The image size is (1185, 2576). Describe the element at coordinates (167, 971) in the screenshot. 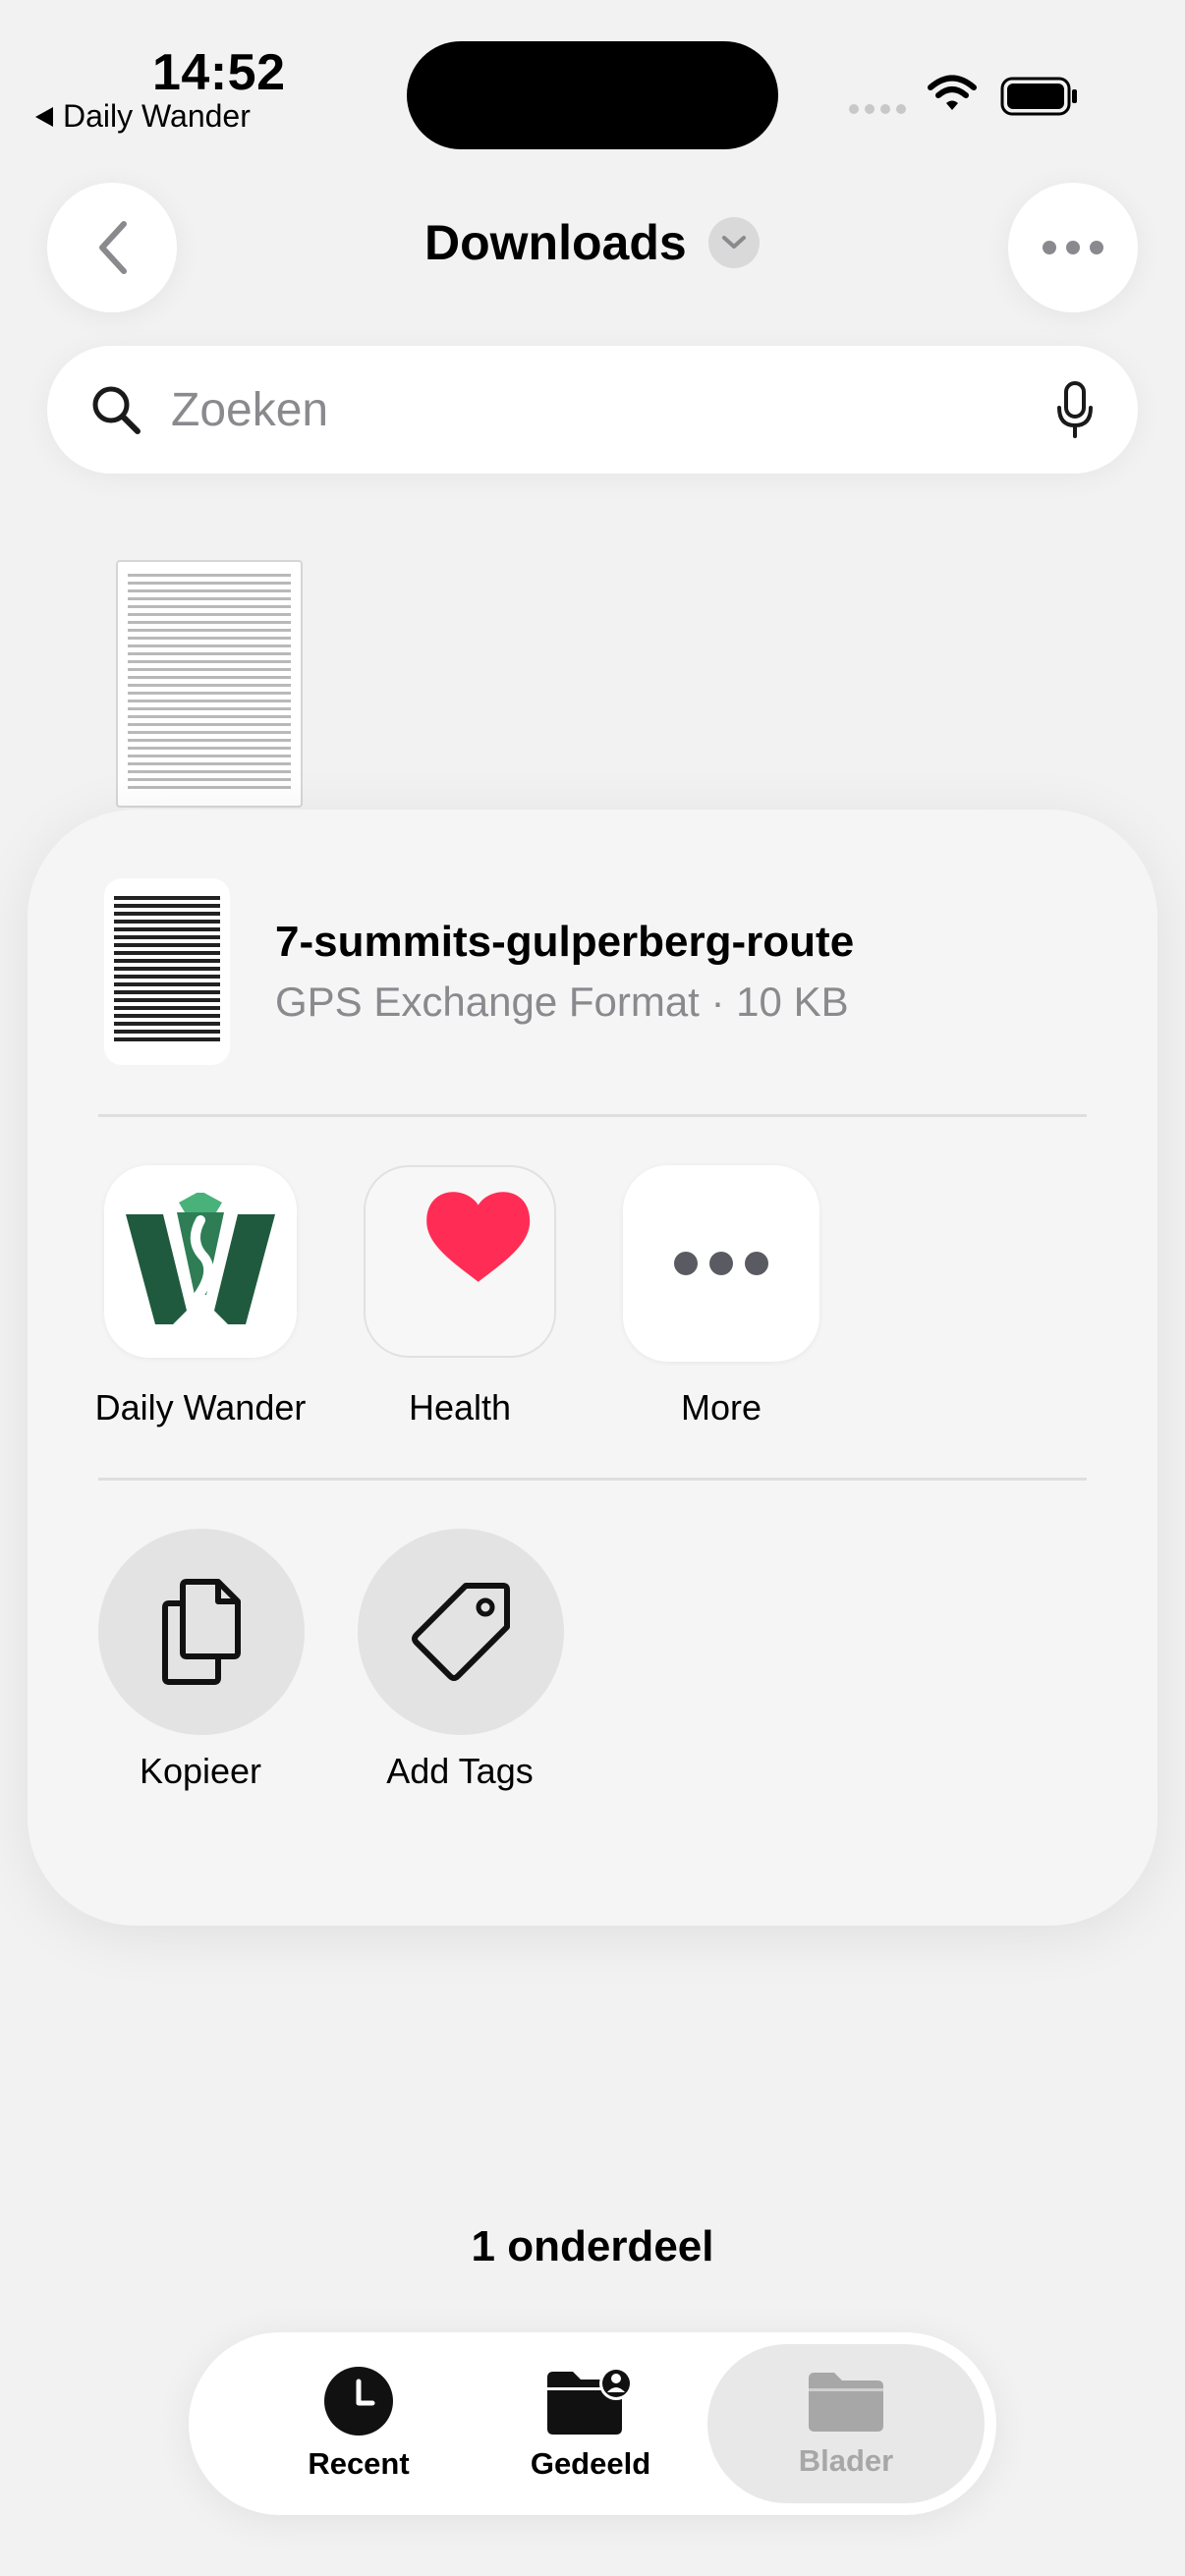

I see `shared-file-thumbnail` at that location.